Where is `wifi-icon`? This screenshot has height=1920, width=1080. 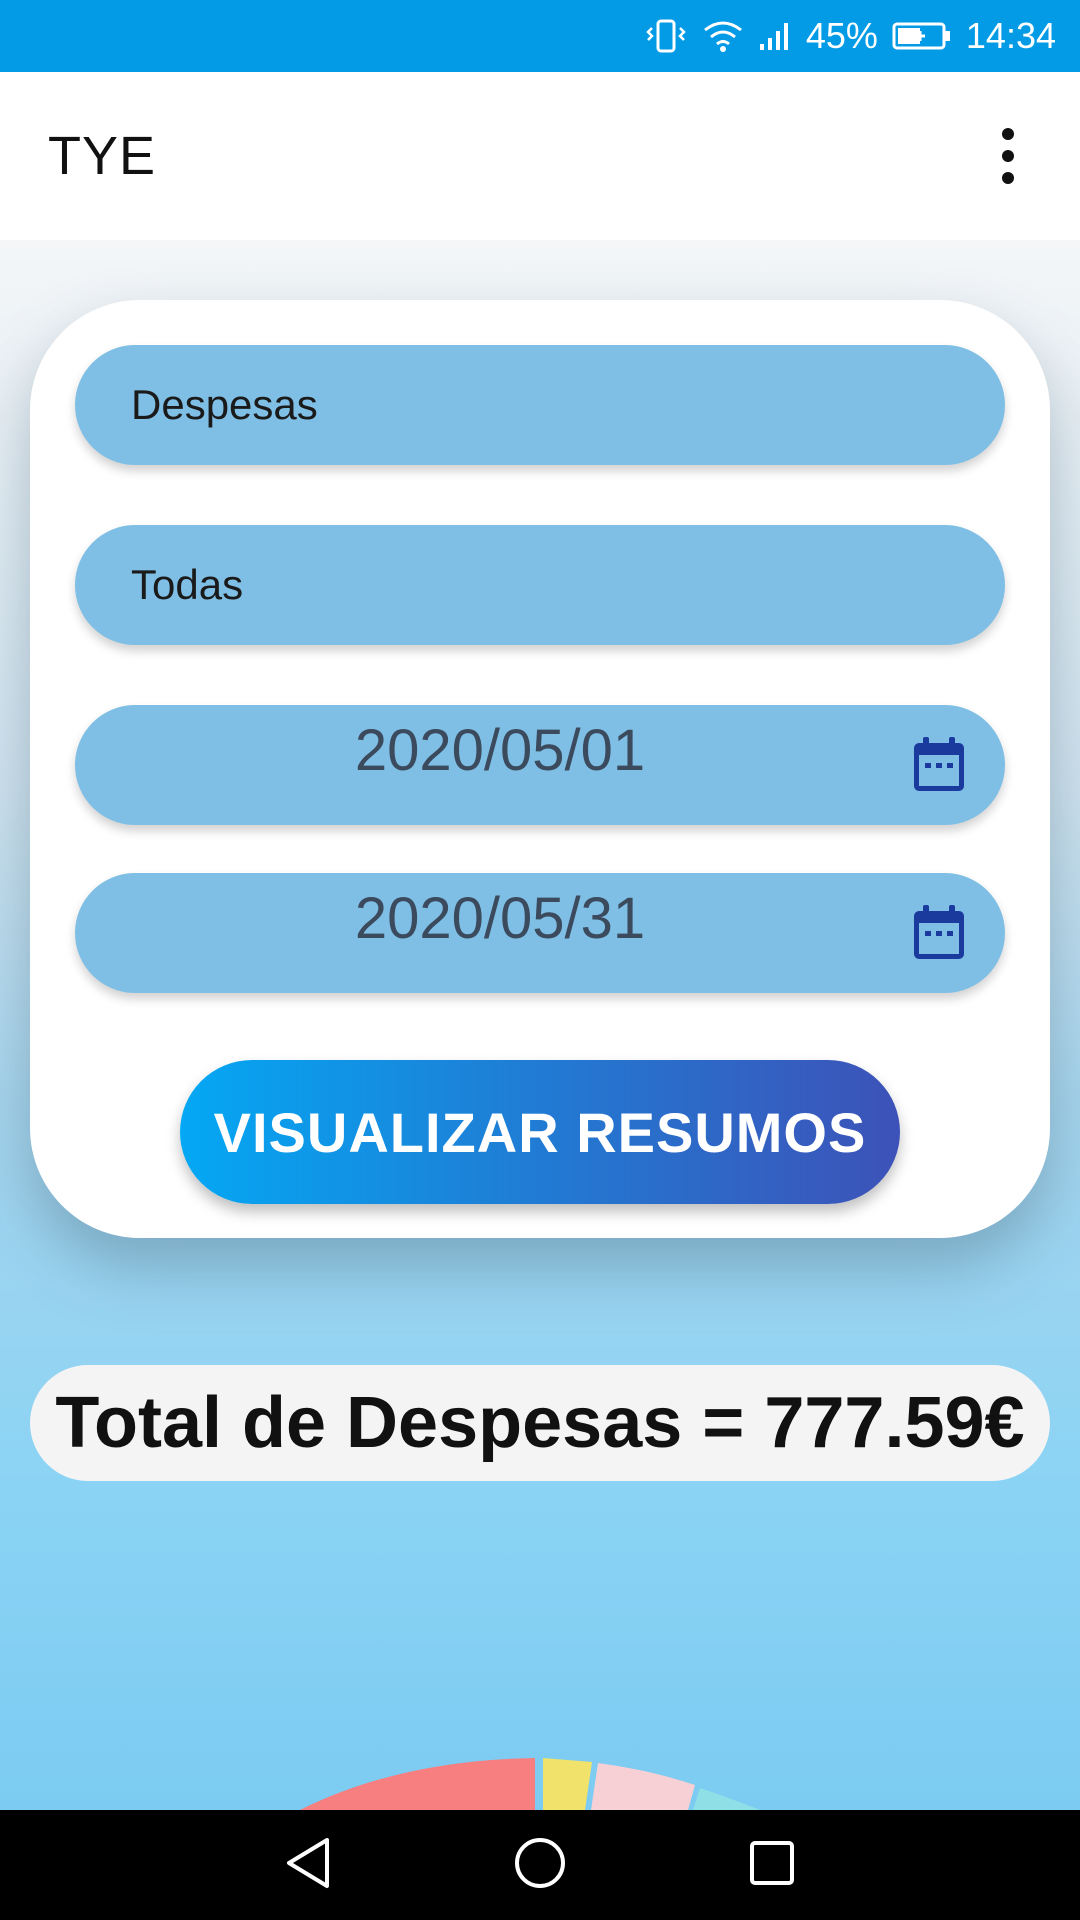 wifi-icon is located at coordinates (723, 36).